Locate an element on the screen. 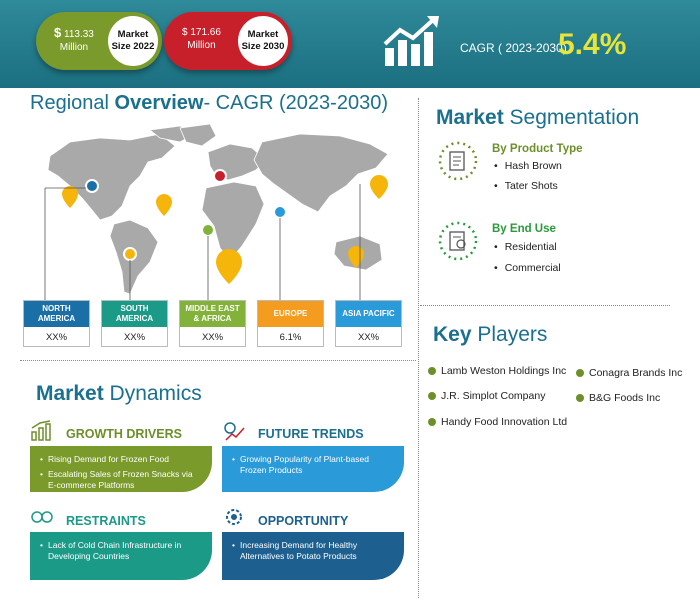  region-asia-pacific-value: XX% is located at coordinates (368, 337).